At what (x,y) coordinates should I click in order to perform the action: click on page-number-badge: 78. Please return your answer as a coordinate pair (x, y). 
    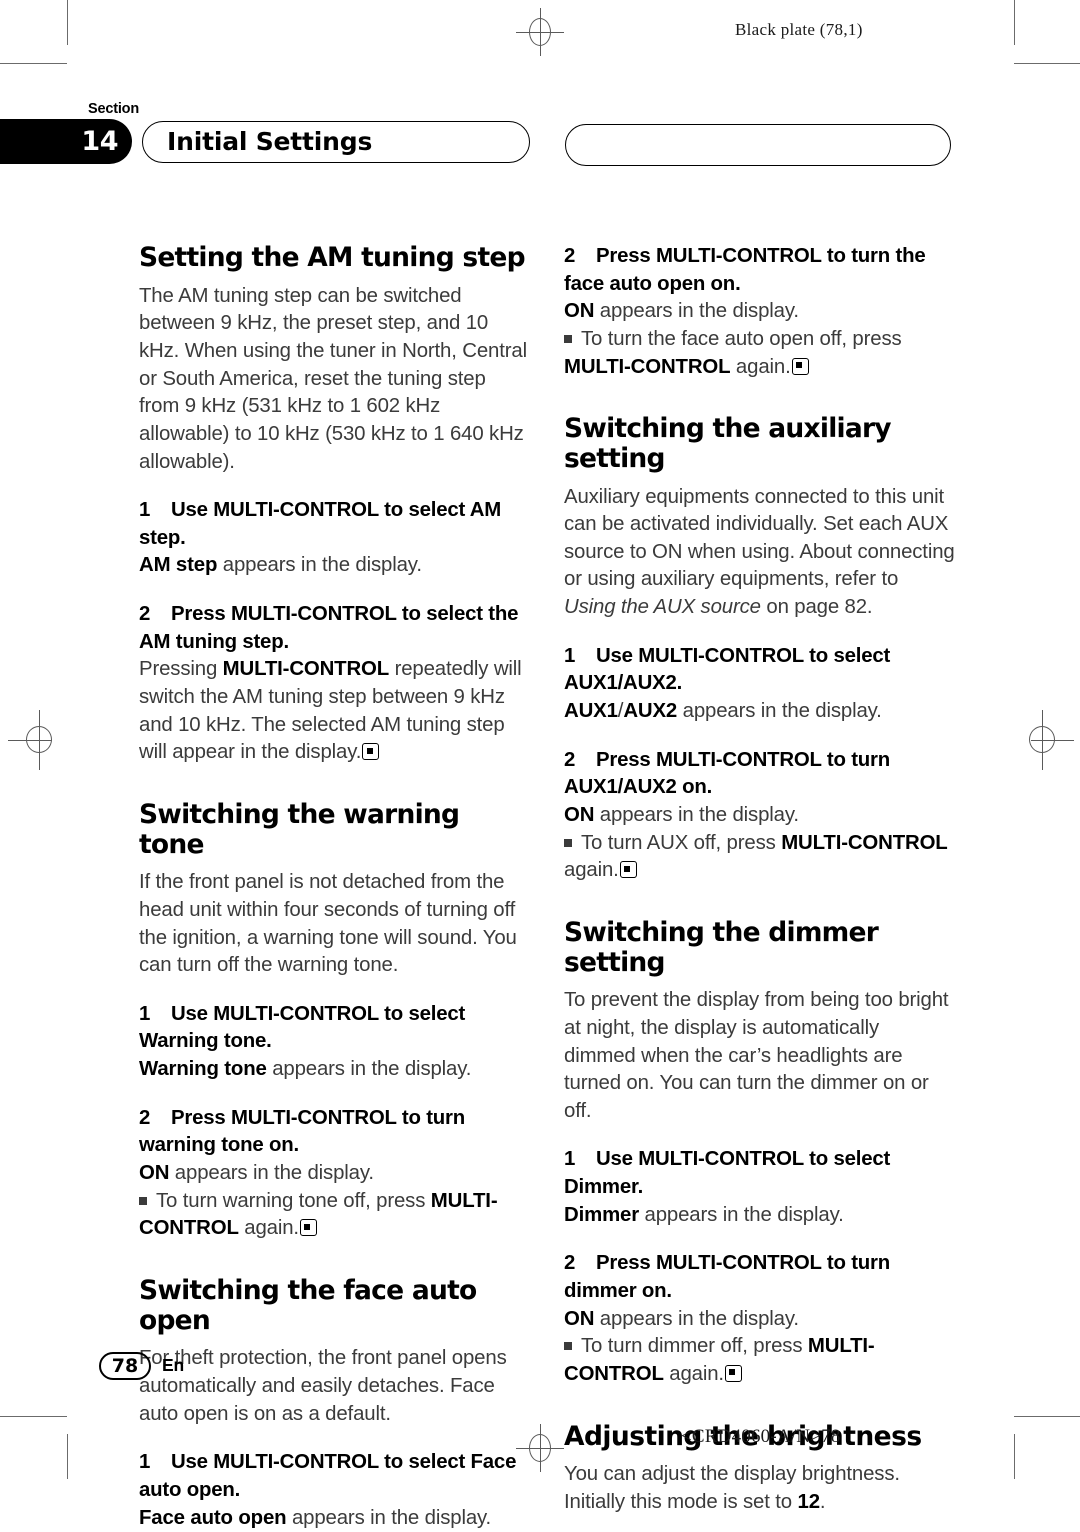
    Looking at the image, I should click on (125, 1366).